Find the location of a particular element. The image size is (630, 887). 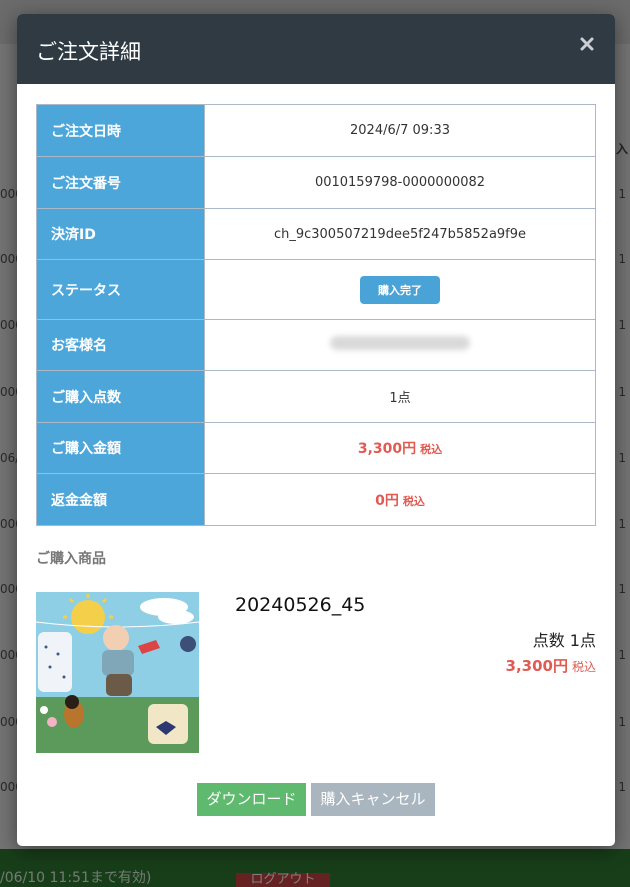

blurred-customer-name is located at coordinates (400, 343).